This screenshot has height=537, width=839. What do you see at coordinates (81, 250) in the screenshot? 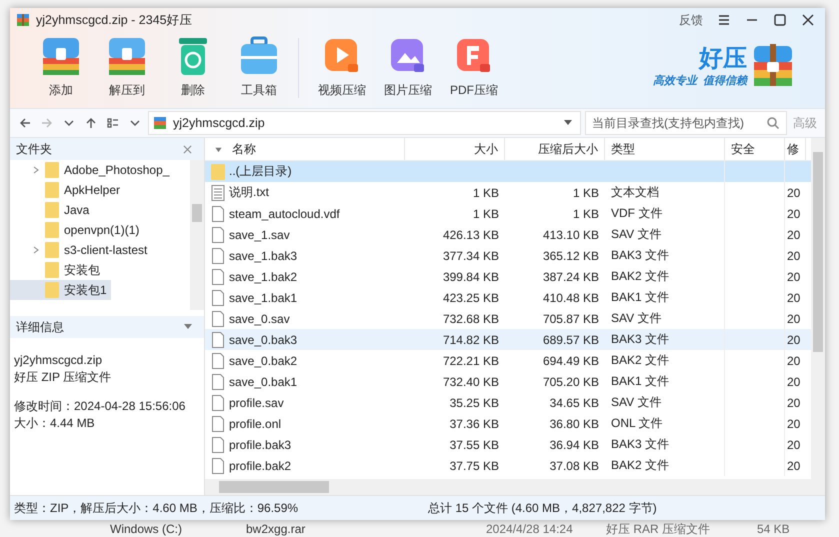
I see `folder-tree-item: s3-client-lastest` at bounding box center [81, 250].